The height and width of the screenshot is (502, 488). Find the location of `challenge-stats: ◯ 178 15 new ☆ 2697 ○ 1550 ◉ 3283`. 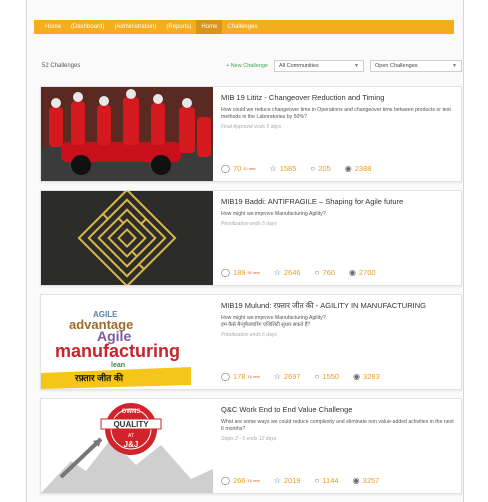

challenge-stats: ◯ 178 15 new ☆ 2697 ○ 1550 ◉ 3283 is located at coordinates (307, 376).